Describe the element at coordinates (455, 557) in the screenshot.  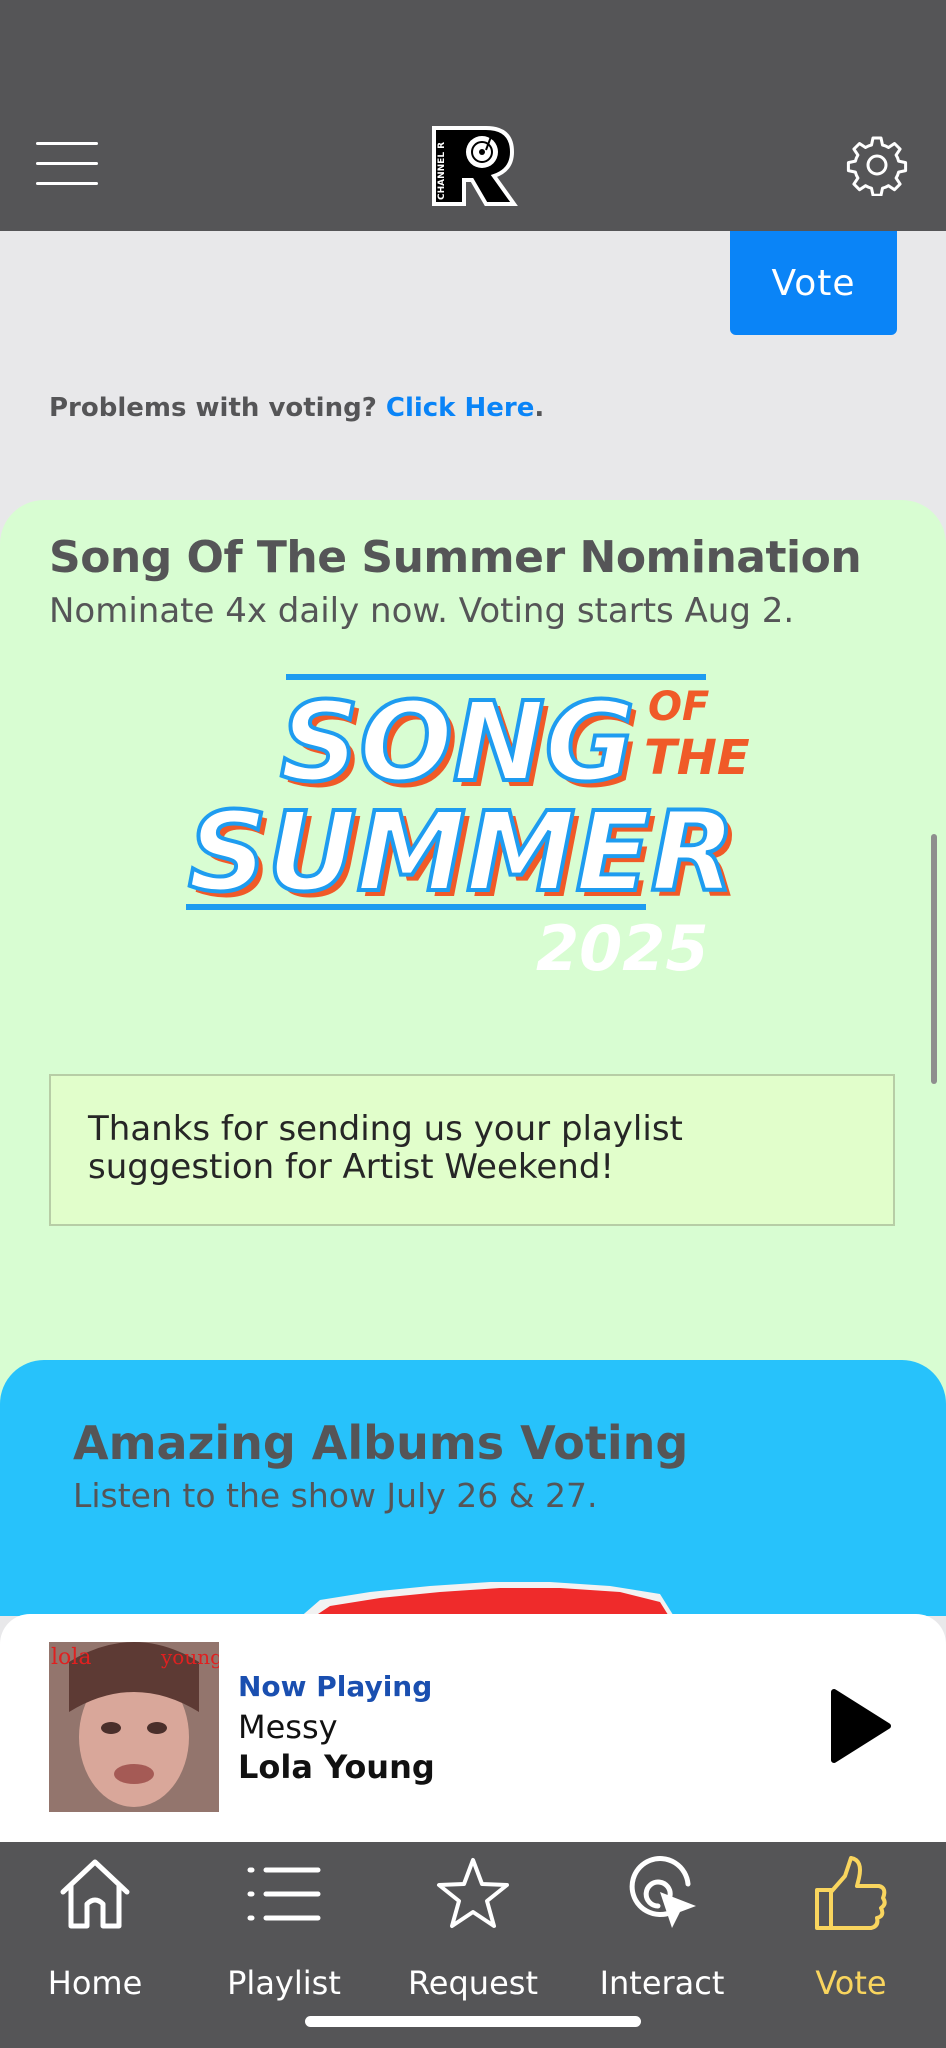
I see `song-of-summer-title: Song Of The Summer Nomination` at that location.